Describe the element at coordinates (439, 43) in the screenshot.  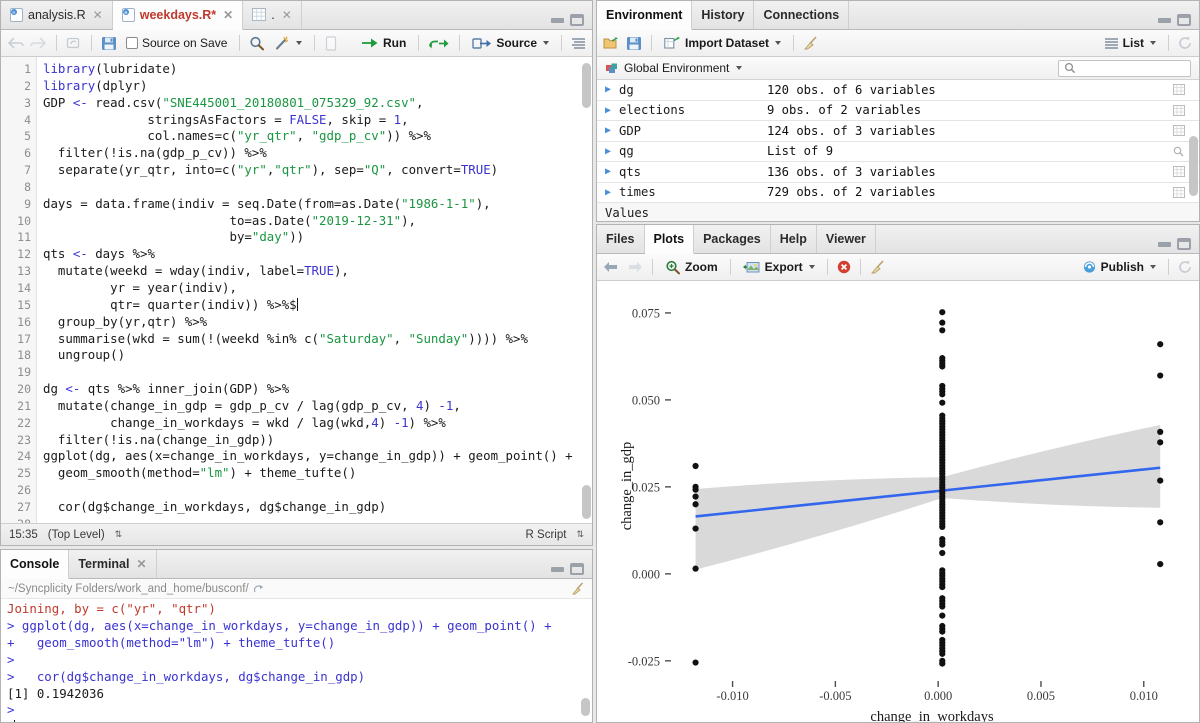
I see `re-run-icon` at that location.